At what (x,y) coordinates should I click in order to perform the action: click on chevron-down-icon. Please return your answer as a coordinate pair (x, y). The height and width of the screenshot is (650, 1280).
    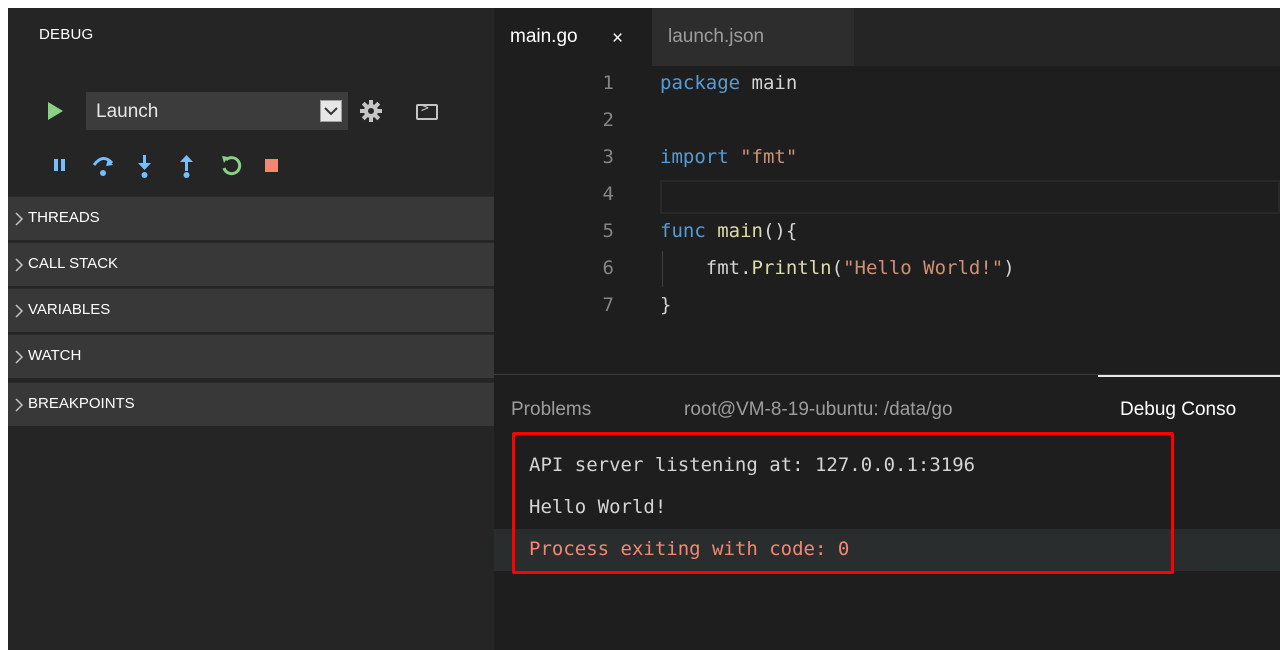
    Looking at the image, I should click on (331, 111).